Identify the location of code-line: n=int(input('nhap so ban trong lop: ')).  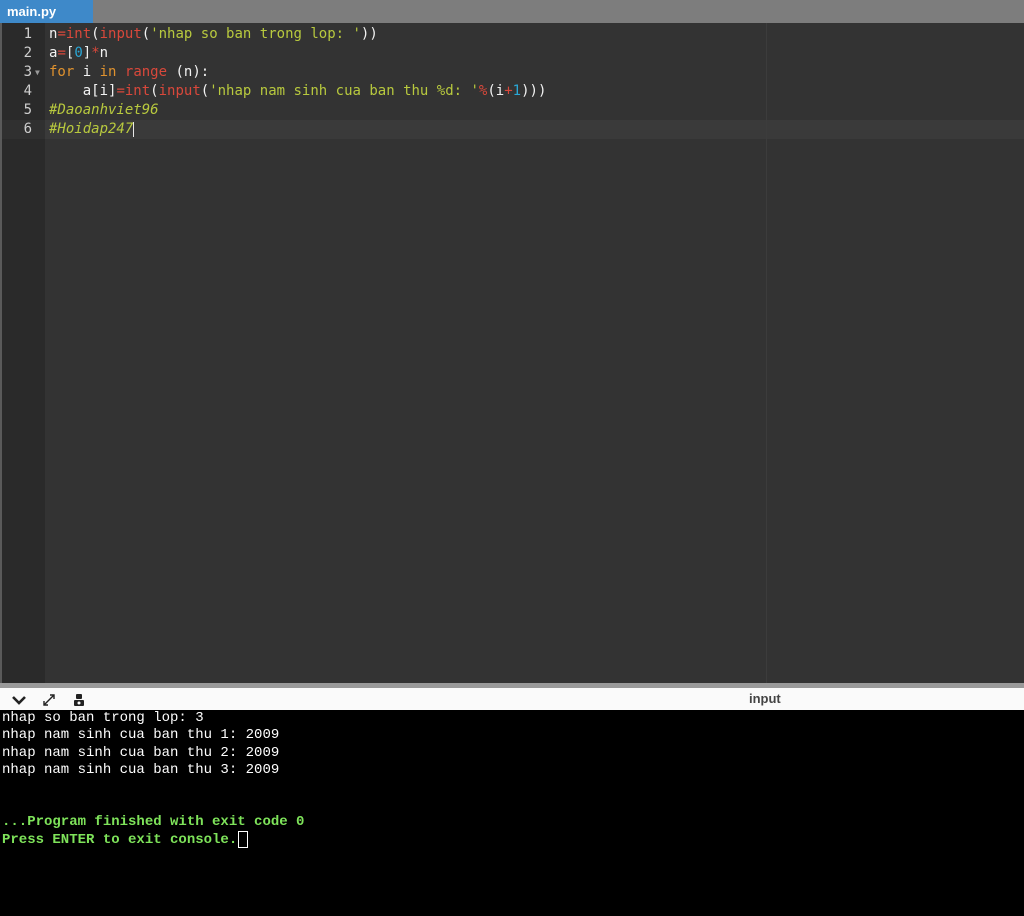
(213, 34).